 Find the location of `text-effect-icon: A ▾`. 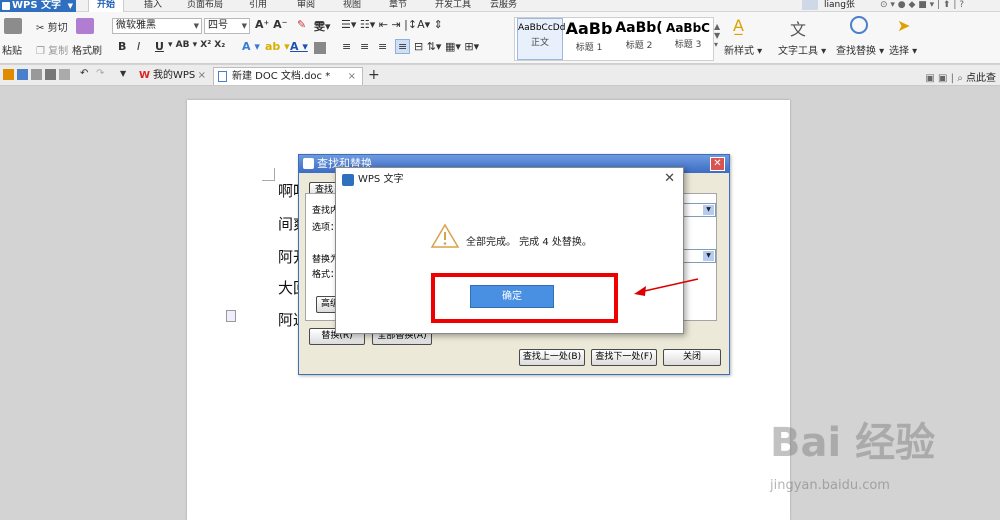

text-effect-icon: A ▾ is located at coordinates (251, 46).